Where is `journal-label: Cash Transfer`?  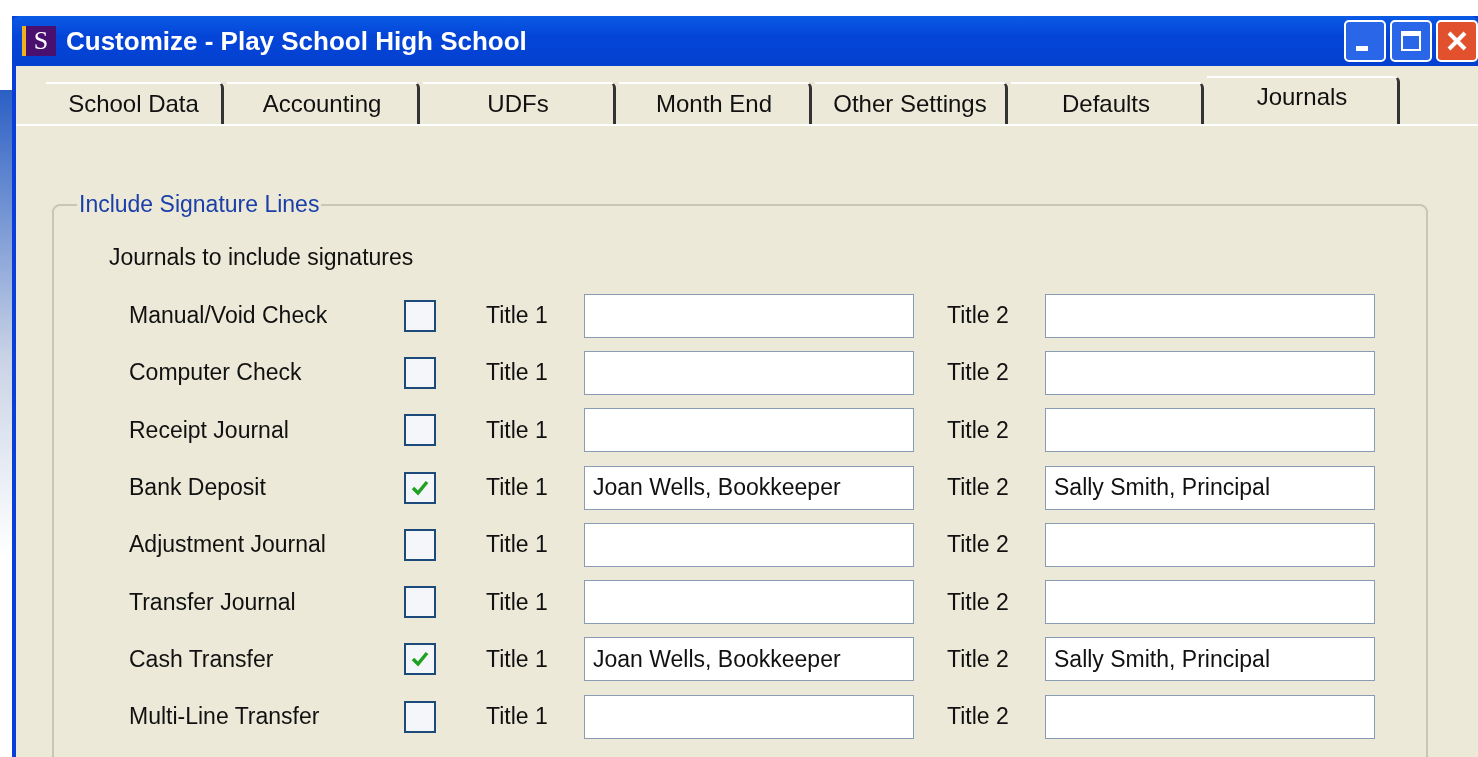 journal-label: Cash Transfer is located at coordinates (201, 659).